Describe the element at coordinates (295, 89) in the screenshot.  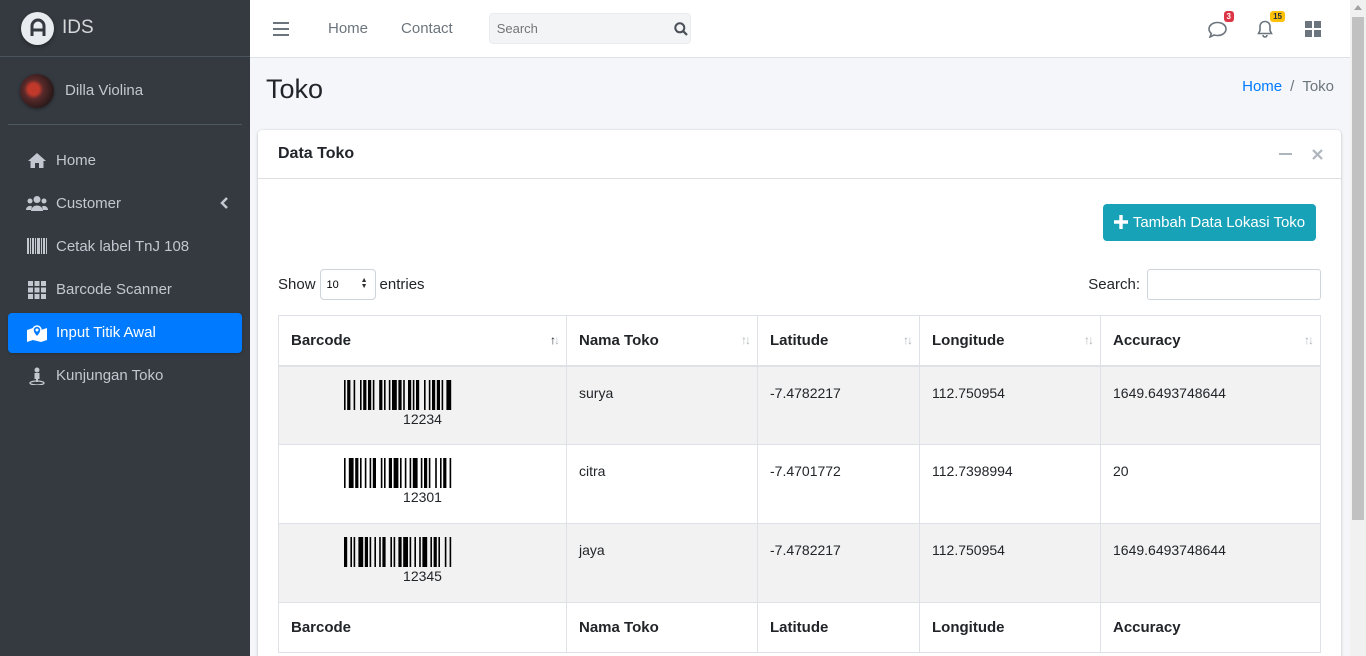
I see `page-title: Toko` at that location.